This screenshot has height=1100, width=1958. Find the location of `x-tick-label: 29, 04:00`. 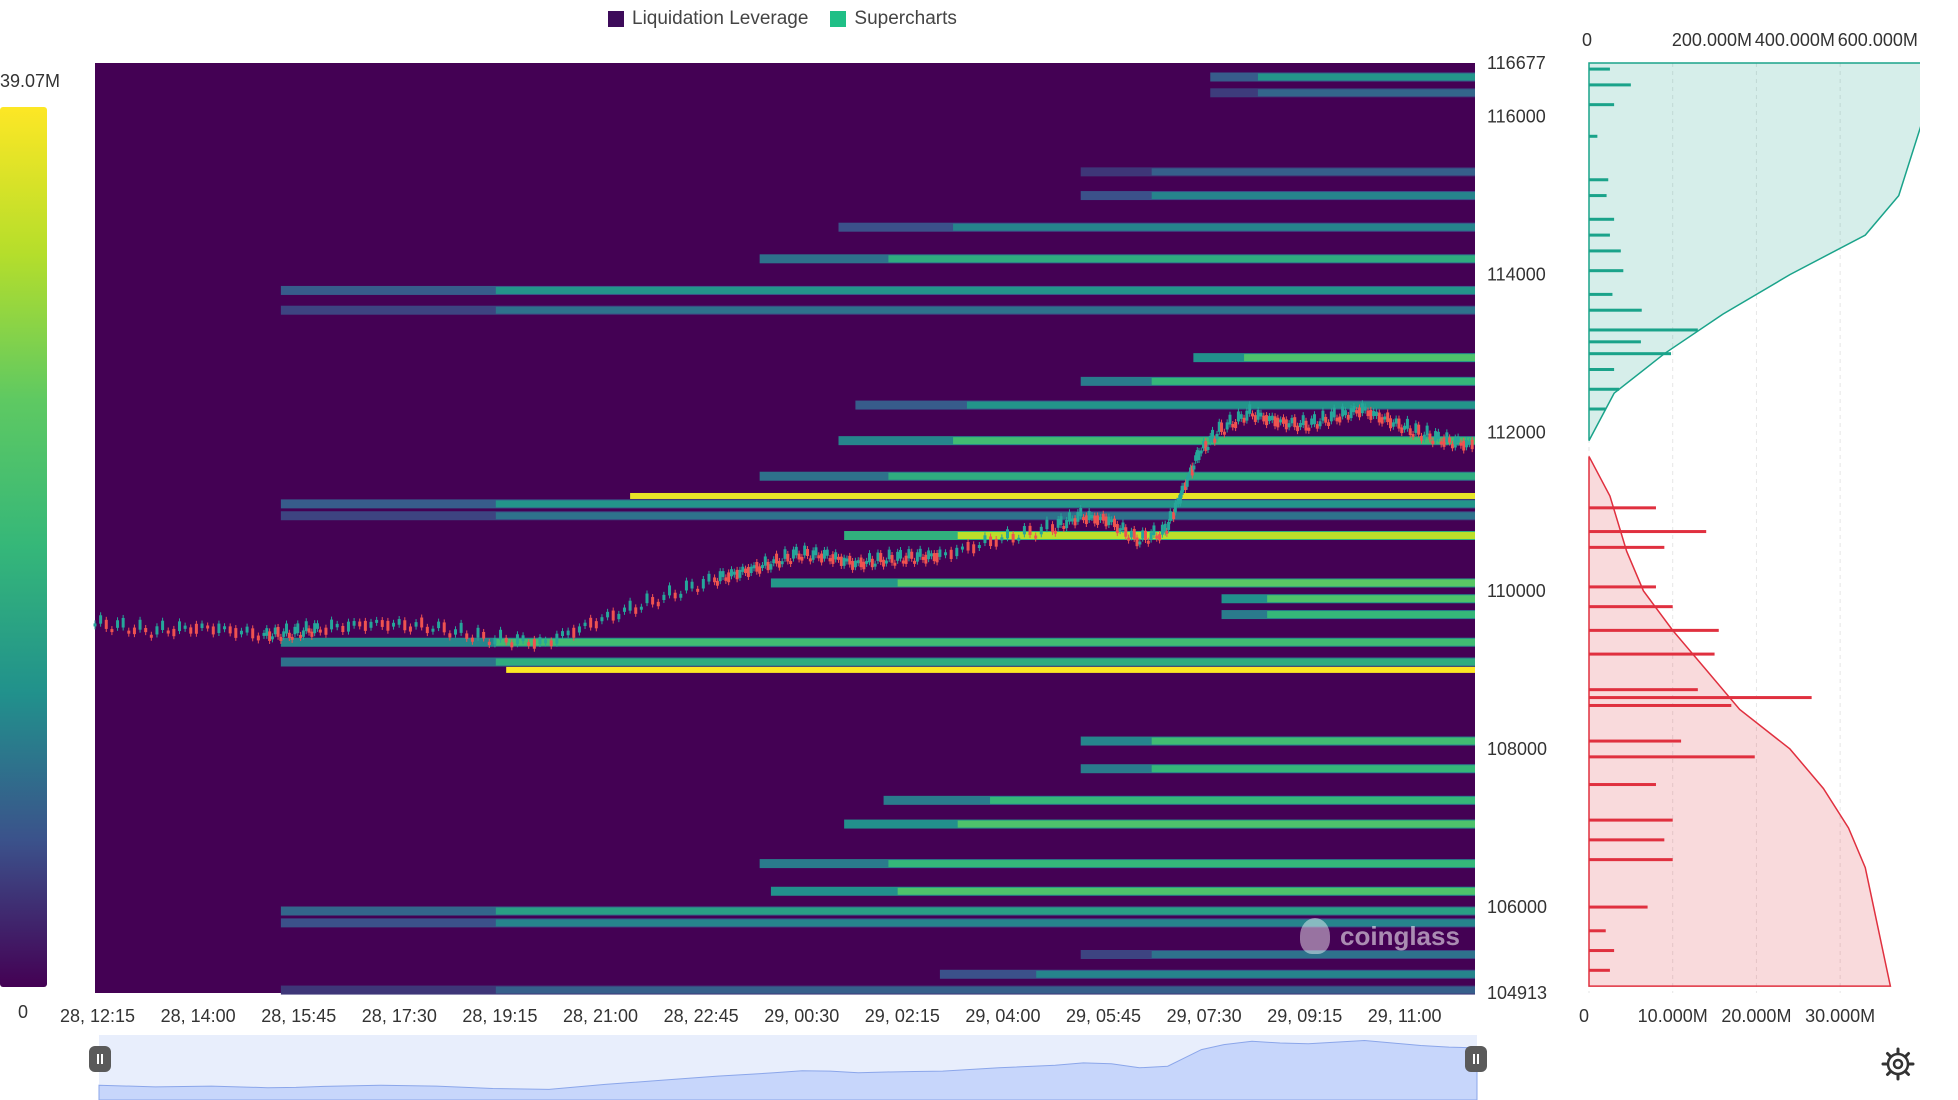

x-tick-label: 29, 04:00 is located at coordinates (1002, 1016).